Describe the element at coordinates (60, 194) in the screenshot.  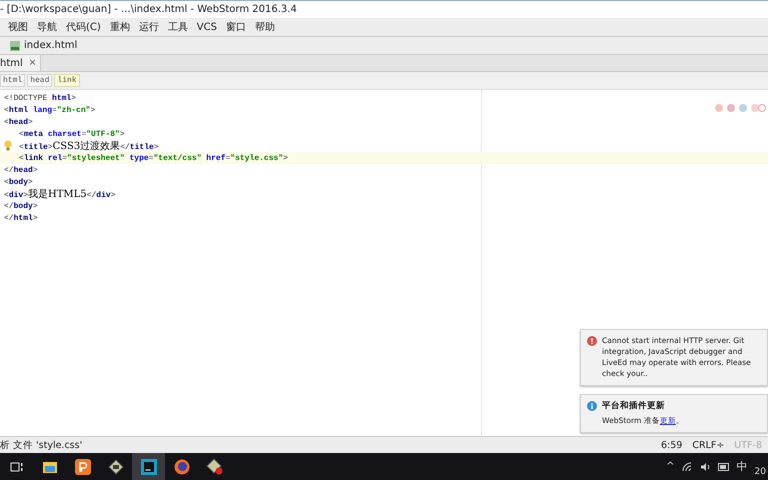
I see `code-line: <div>我是HTML5</div>` at that location.